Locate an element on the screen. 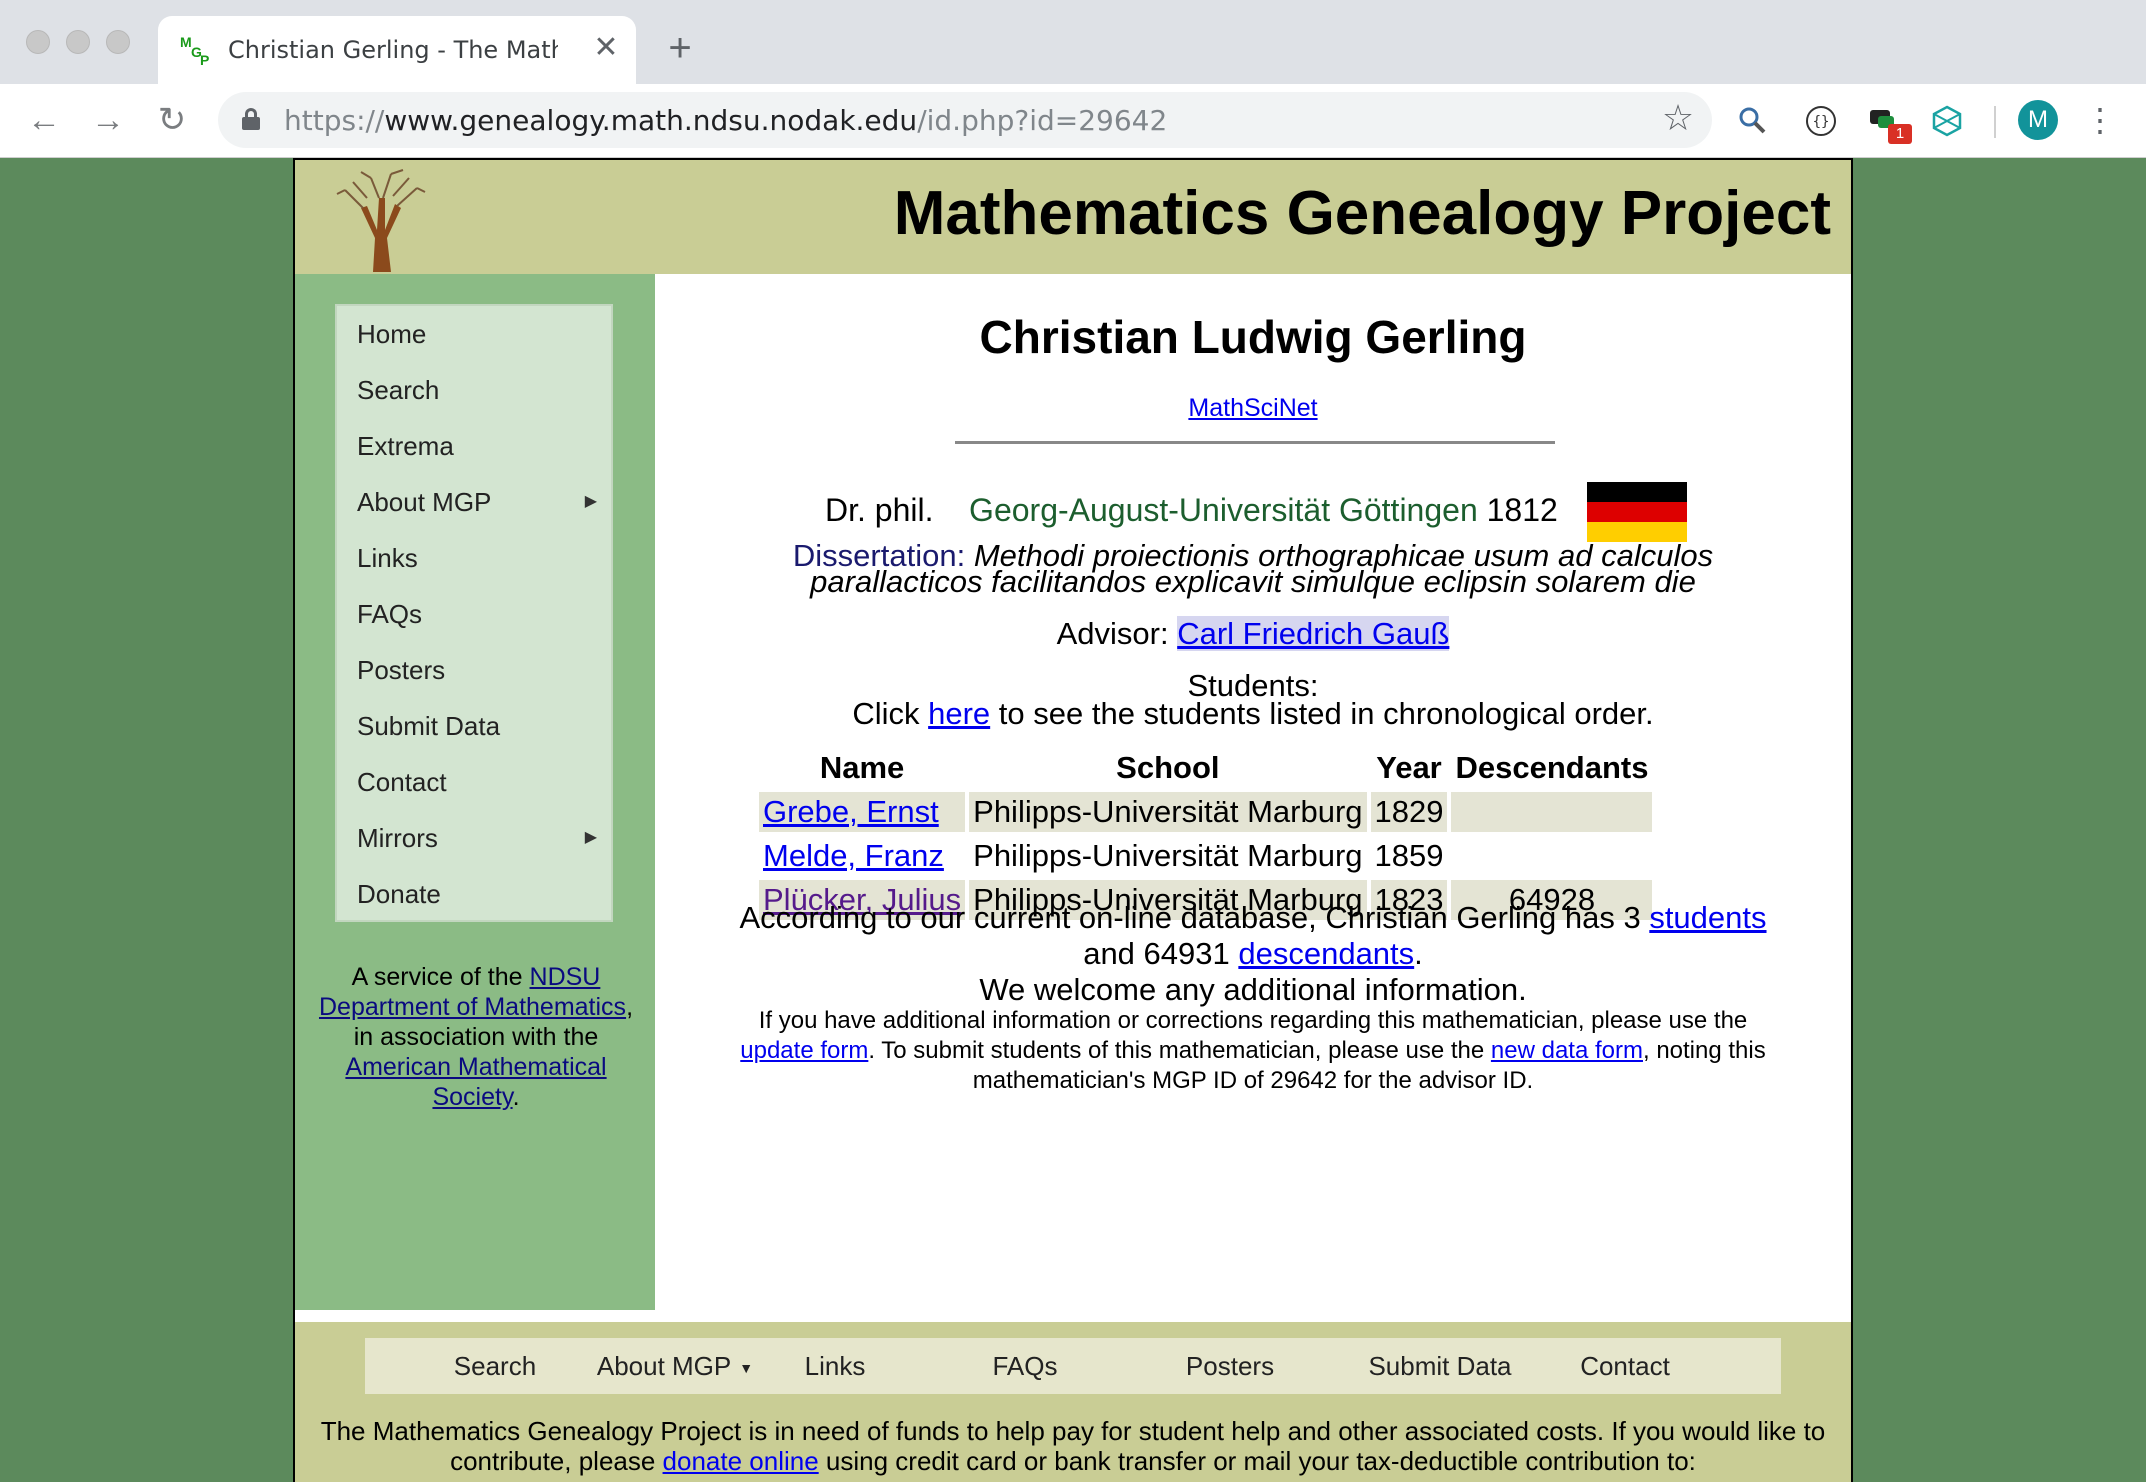 This screenshot has width=2146, height=1482. browser-menu-icon: ⋮ is located at coordinates (2100, 120).